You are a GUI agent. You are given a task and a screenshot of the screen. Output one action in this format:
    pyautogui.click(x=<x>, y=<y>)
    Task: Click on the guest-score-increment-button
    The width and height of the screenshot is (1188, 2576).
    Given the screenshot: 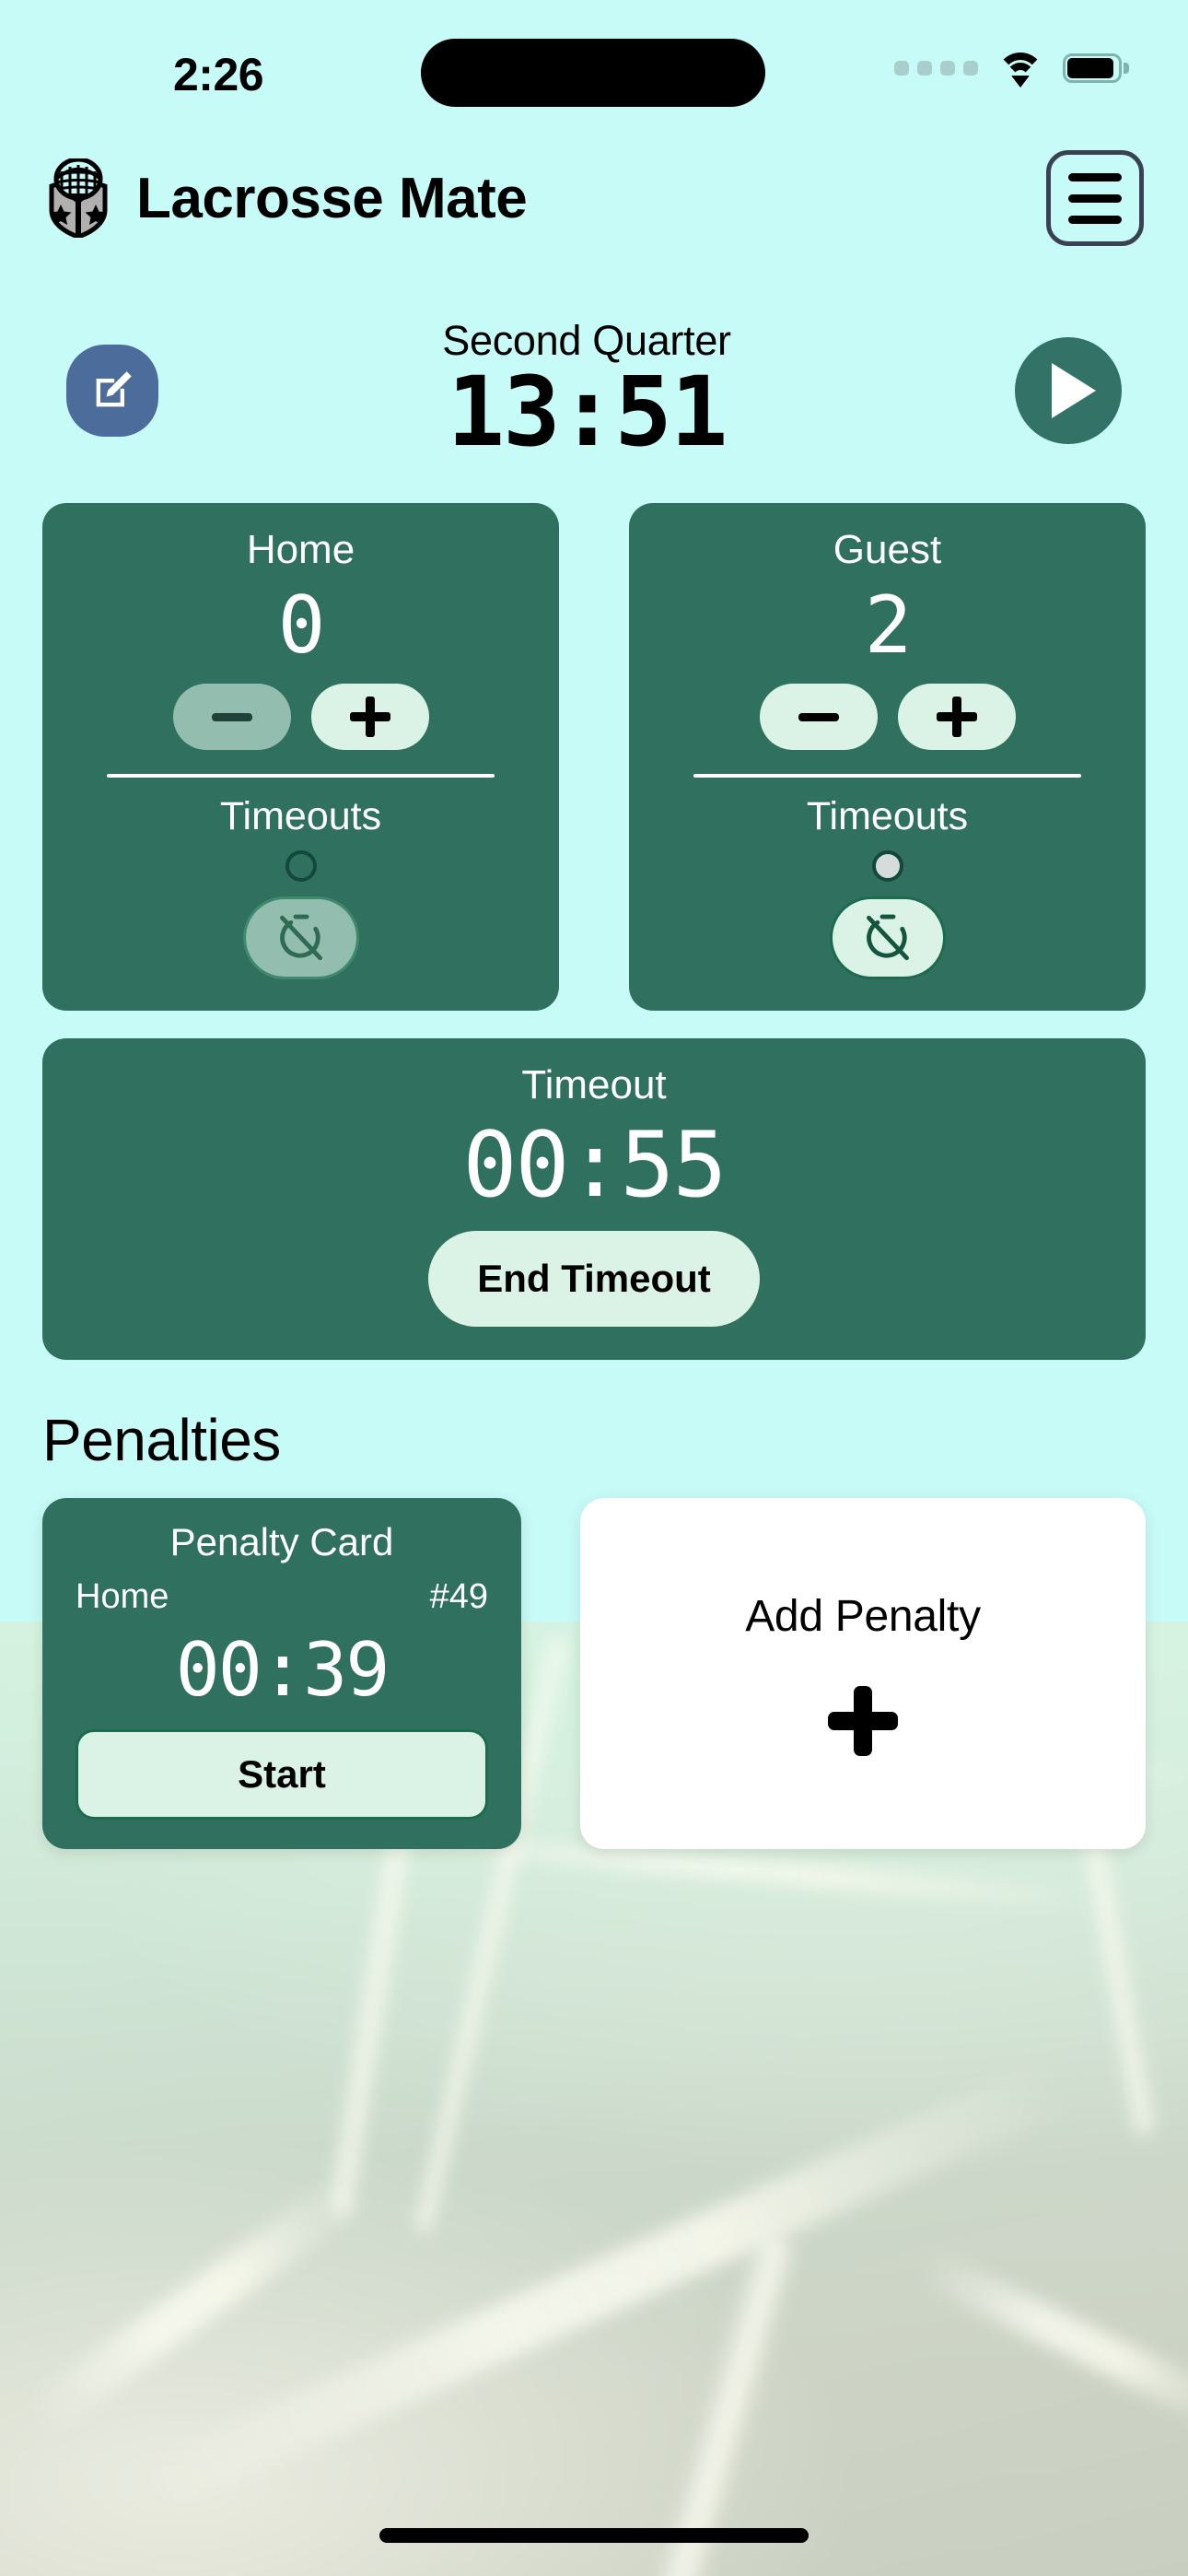 What is the action you would take?
    pyautogui.click(x=956, y=717)
    